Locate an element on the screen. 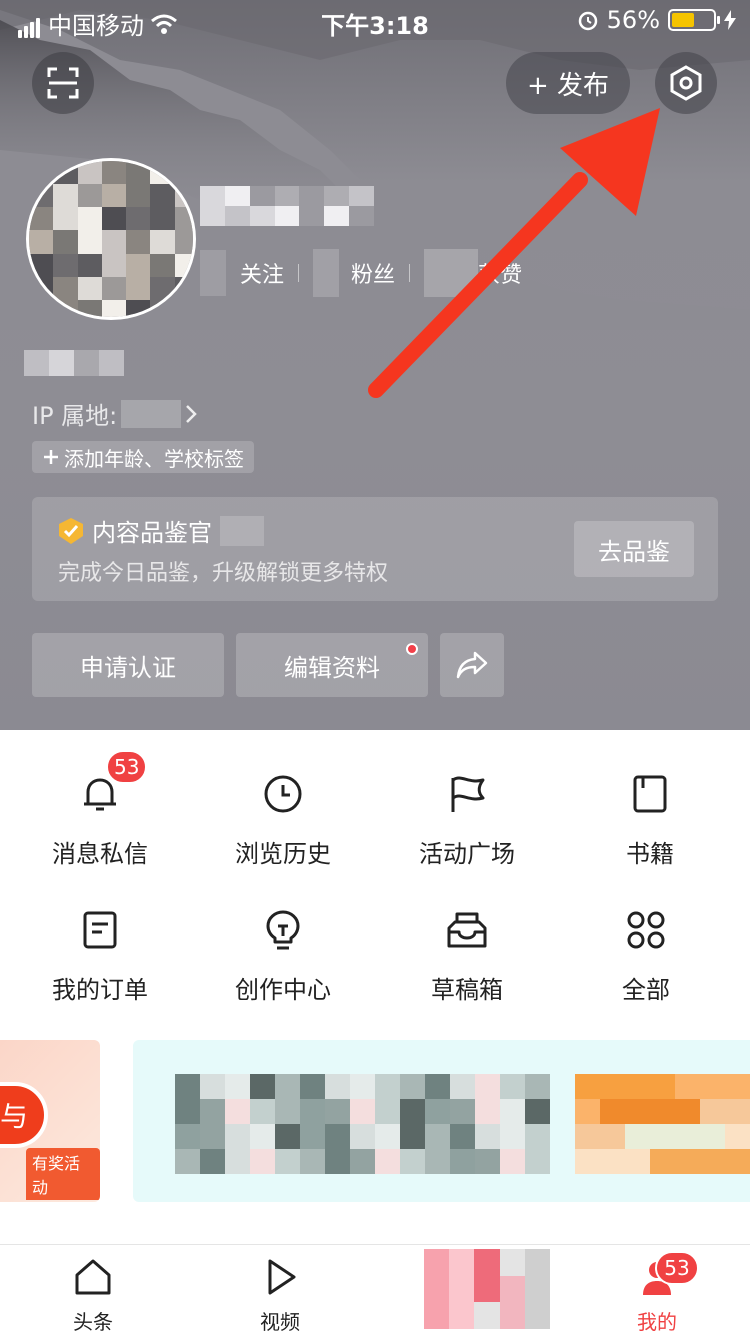 This screenshot has height=1334, width=750. menu-item-activities: 活动广场 is located at coordinates (467, 820).